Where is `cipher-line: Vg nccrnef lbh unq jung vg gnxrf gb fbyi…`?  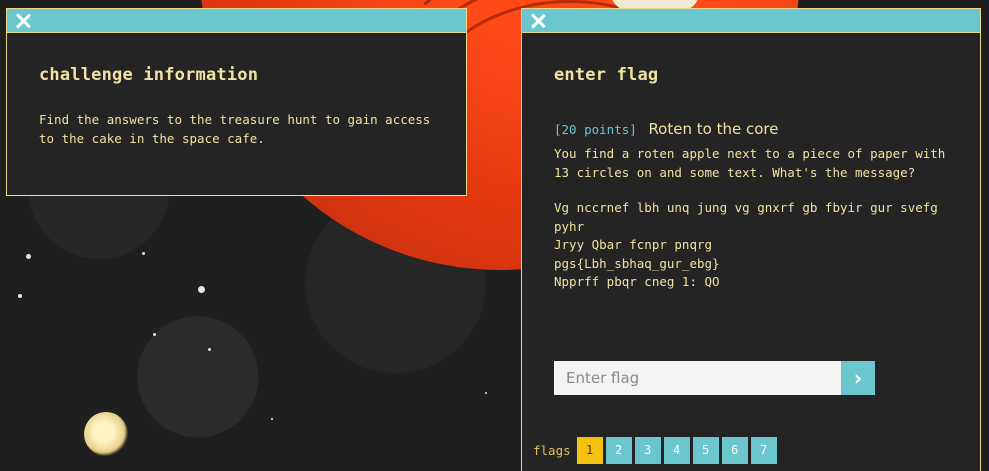
cipher-line: Vg nccrnef lbh unq jung vg gnxrf gb fbyi… is located at coordinates (750, 217).